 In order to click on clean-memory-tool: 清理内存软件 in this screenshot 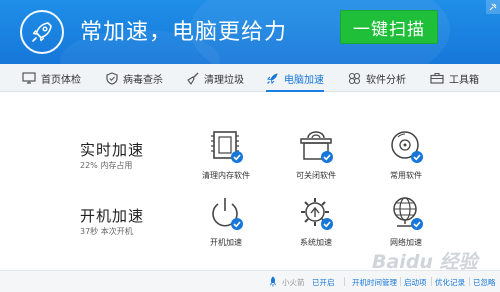, I will do `click(226, 156)`.